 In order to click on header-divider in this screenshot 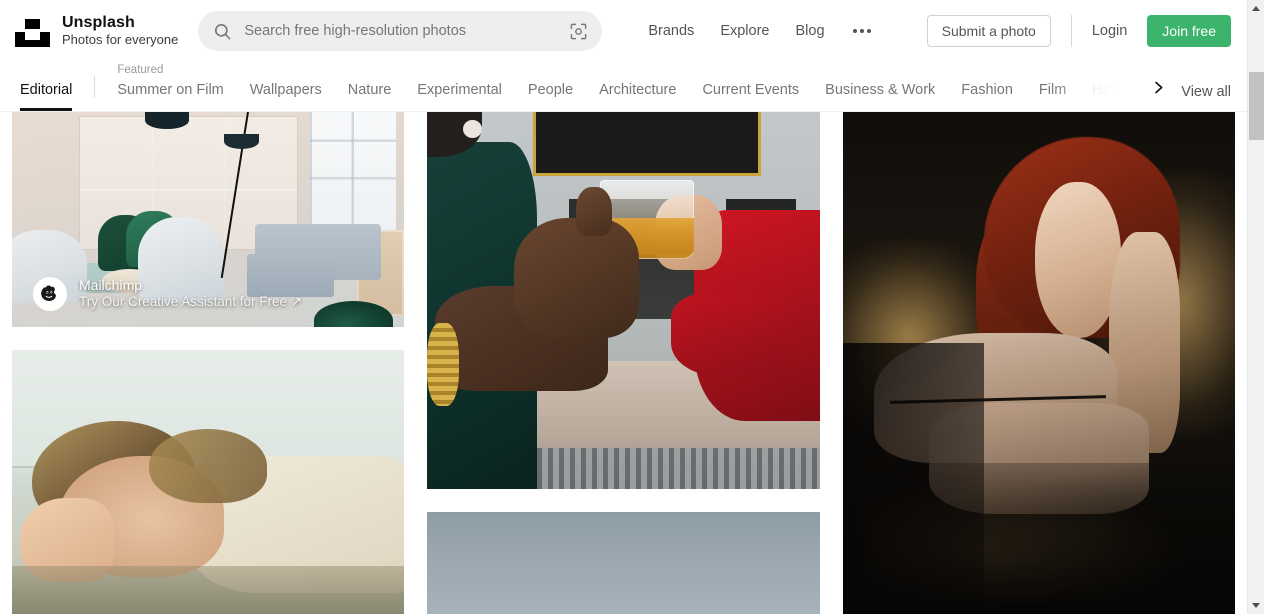, I will do `click(1071, 31)`.